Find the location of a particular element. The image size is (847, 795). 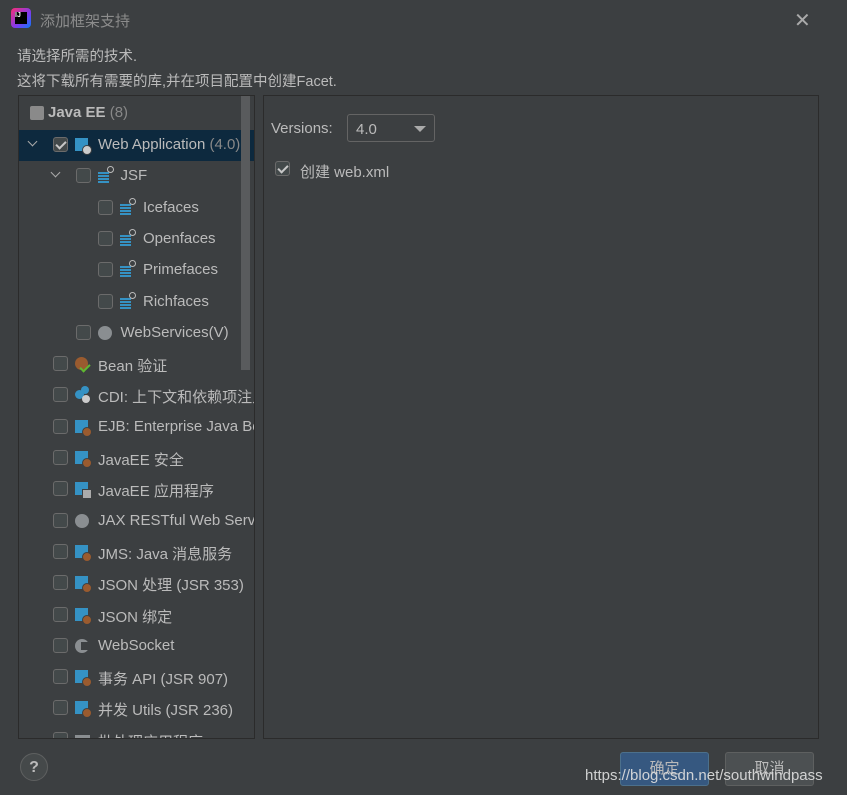

tree-item: CDI: 上下文和依赖项注入 is located at coordinates (136, 395).